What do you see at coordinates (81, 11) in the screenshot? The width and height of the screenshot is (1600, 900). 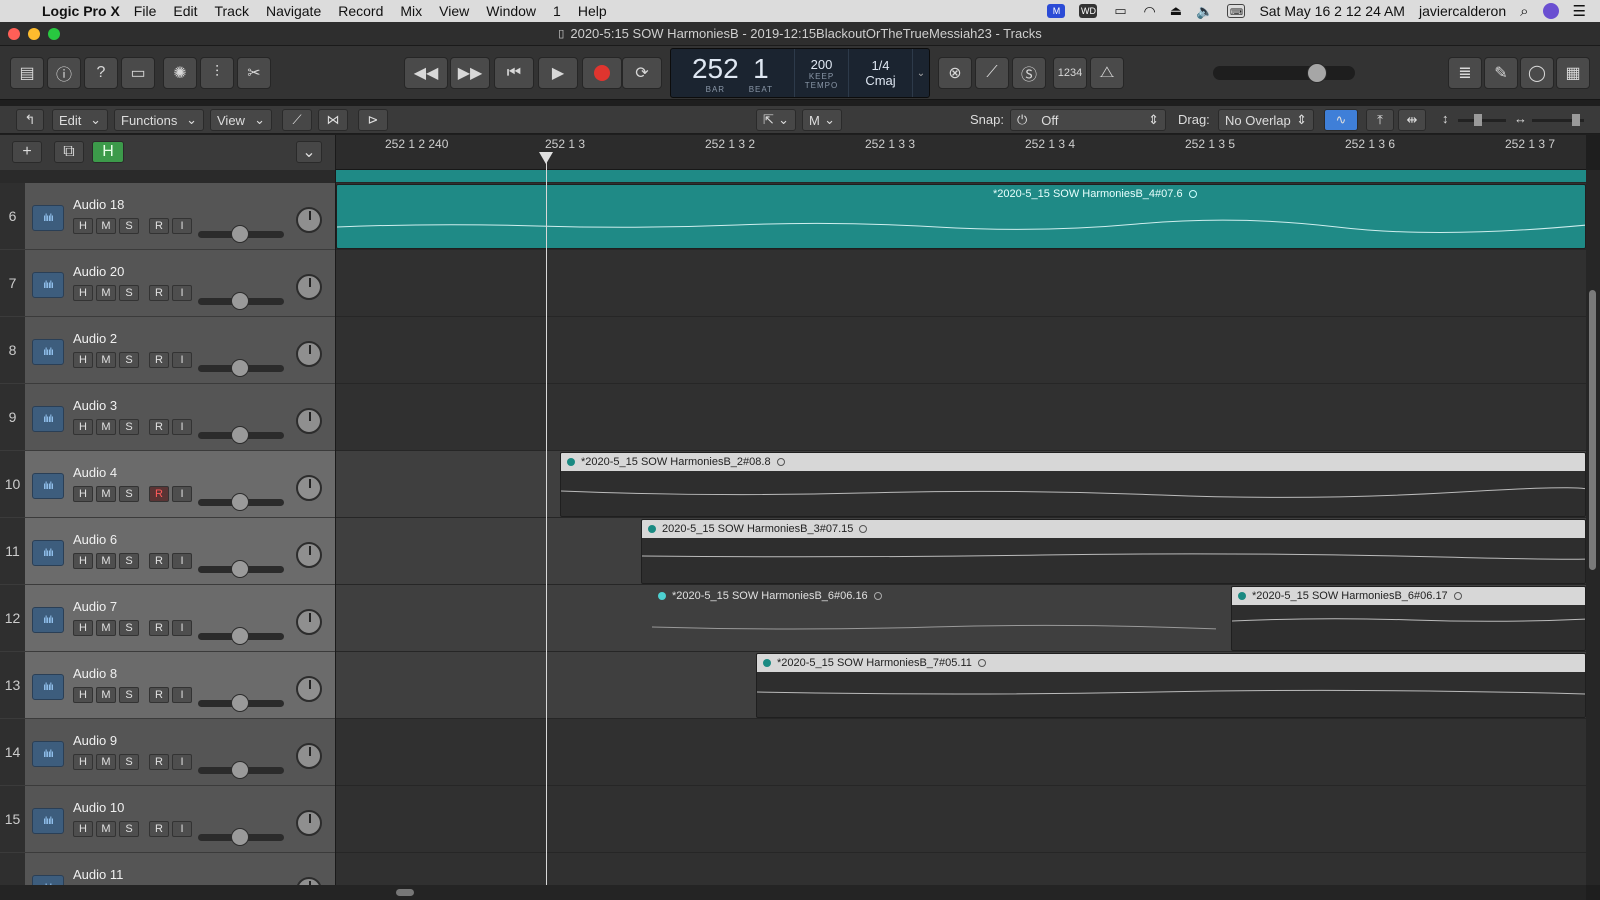 I see `app-menu: Logic Pro X` at bounding box center [81, 11].